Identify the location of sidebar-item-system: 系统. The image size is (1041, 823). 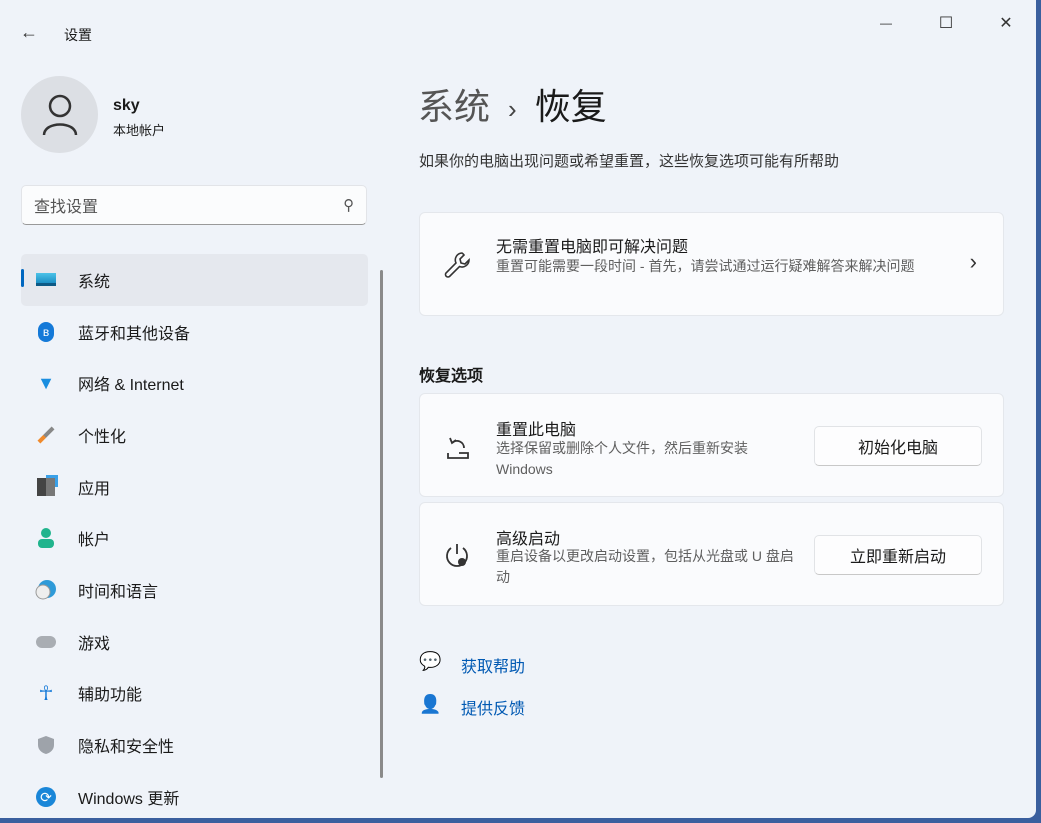
(194, 280).